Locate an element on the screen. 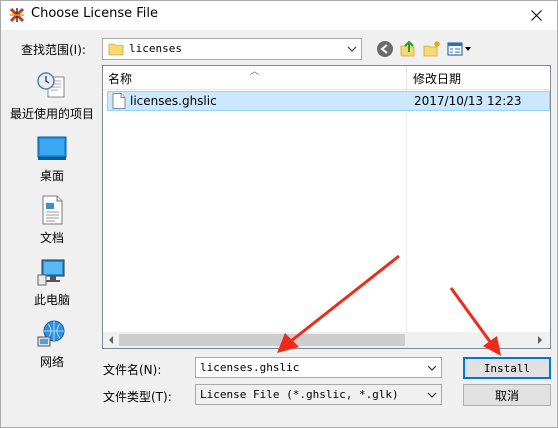 Image resolution: width=558 pixels, height=428 pixels. column-header-name: 名称 is located at coordinates (120, 78).